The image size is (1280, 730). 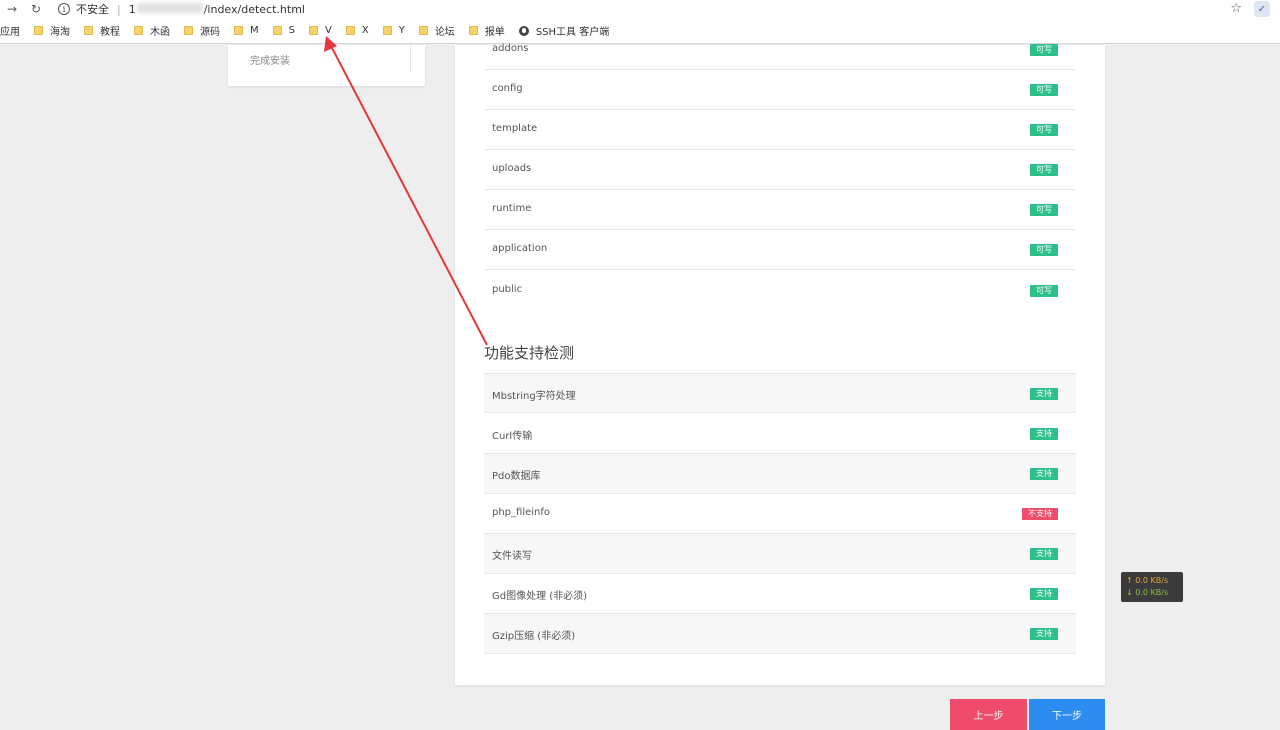 What do you see at coordinates (780, 170) in the screenshot?
I see `dir-row: uploads 可写` at bounding box center [780, 170].